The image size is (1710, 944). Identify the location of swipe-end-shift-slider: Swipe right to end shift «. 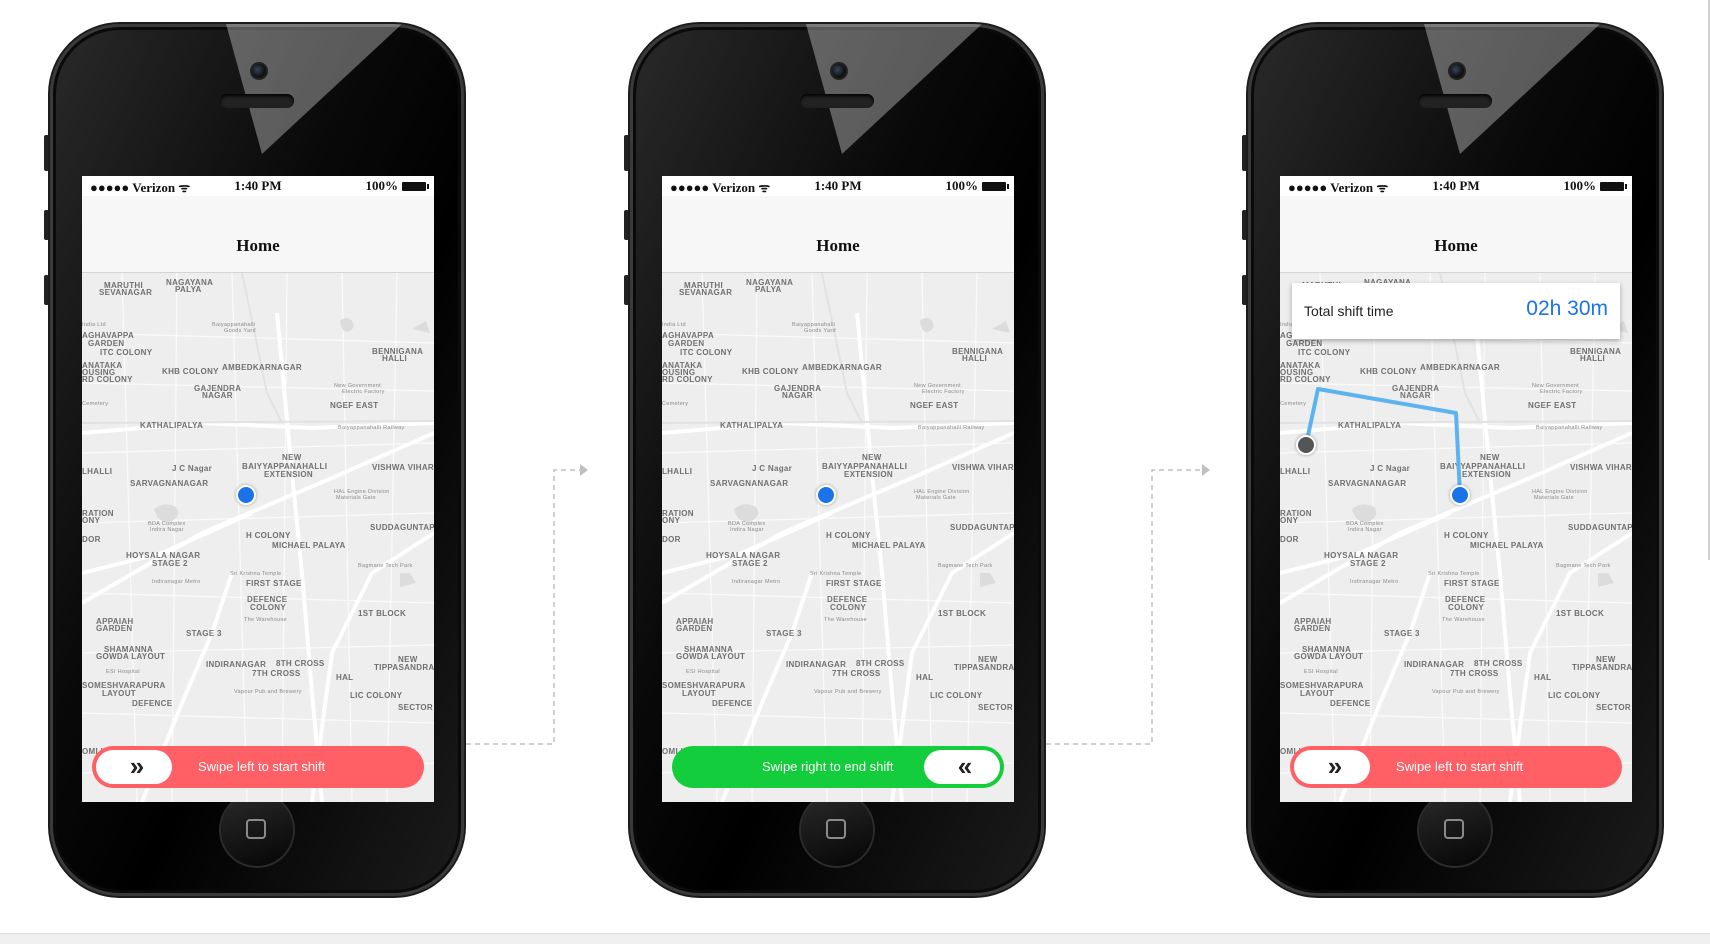
(838, 767).